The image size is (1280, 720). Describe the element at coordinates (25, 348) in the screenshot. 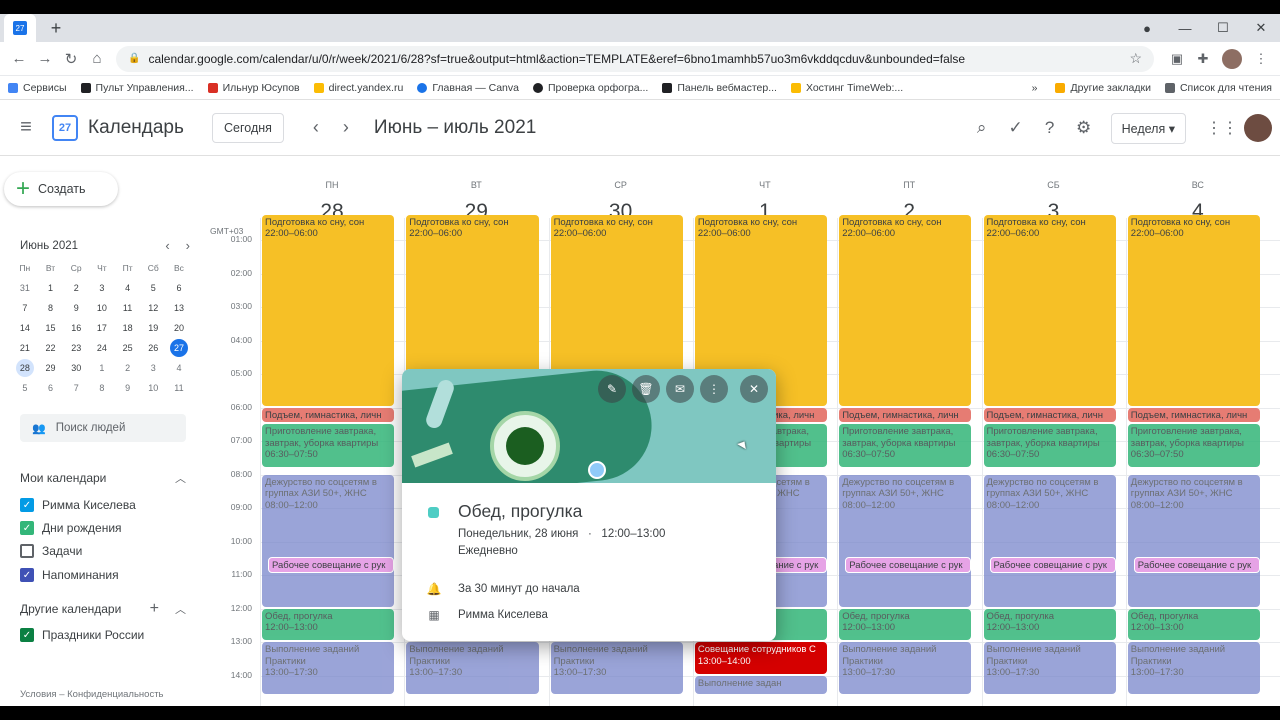

I see `mini-day: 21` at that location.